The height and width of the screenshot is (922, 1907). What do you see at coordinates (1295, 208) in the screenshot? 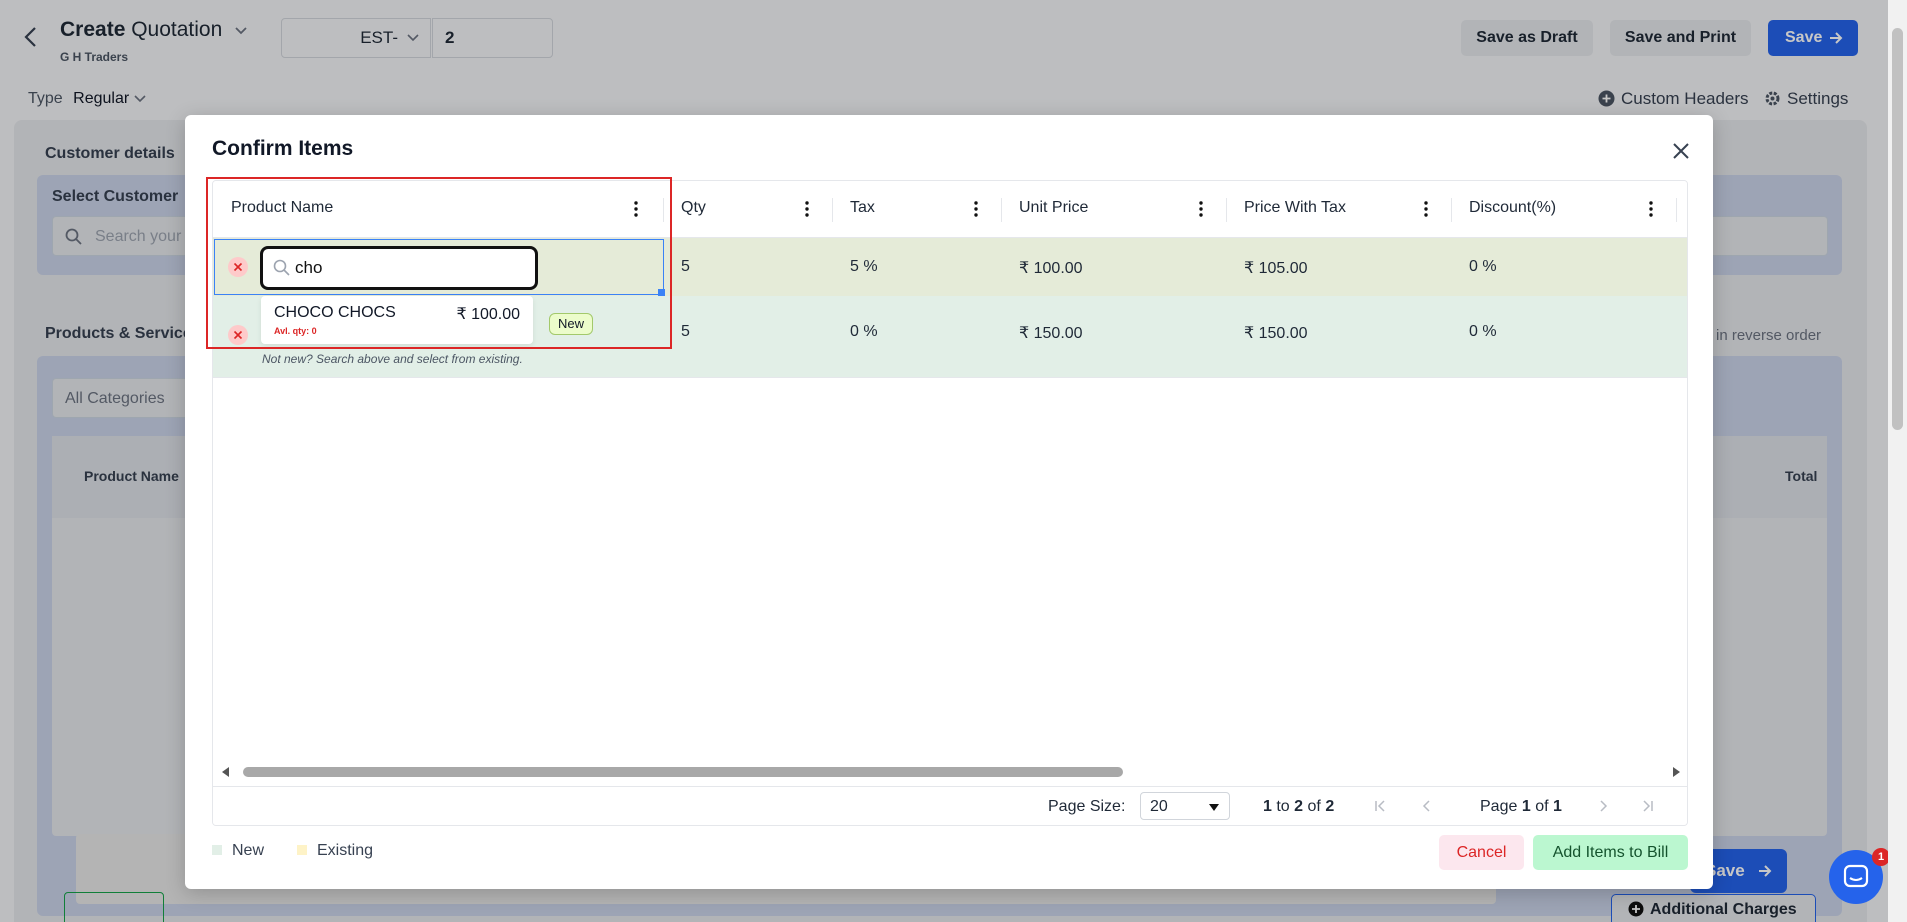
I see `header-price-with-tax: Price With Tax` at bounding box center [1295, 208].